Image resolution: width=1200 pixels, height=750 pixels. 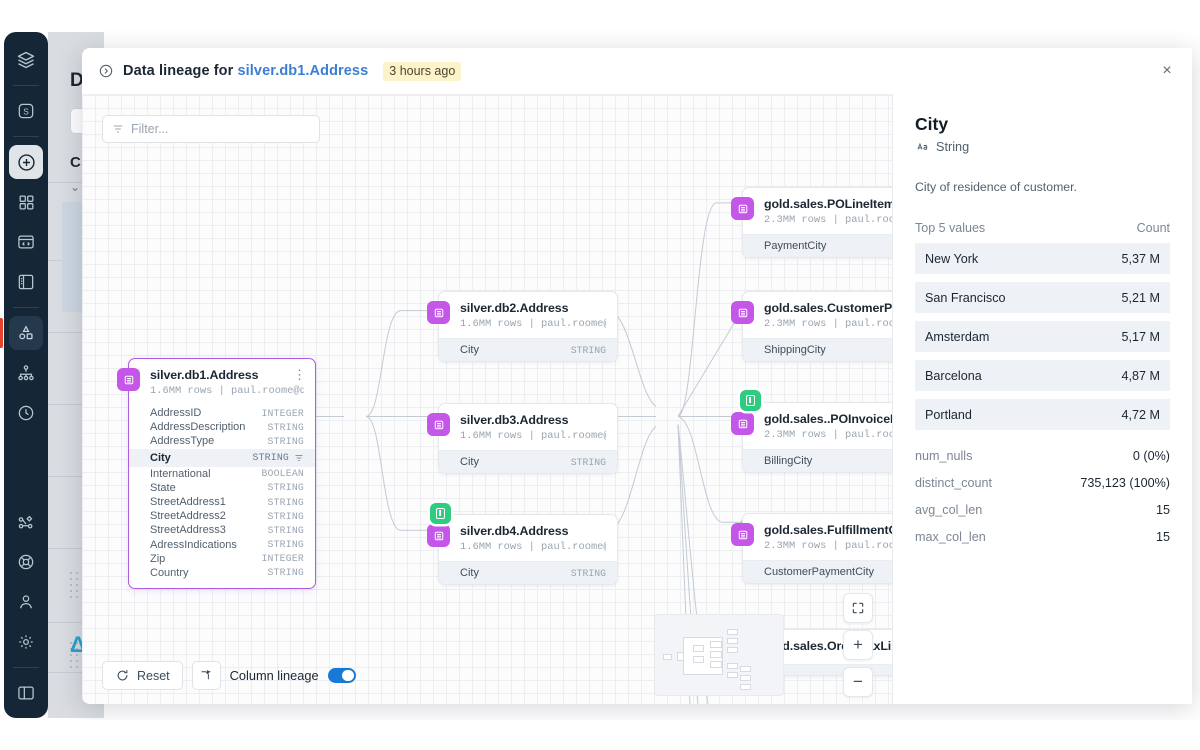 What do you see at coordinates (1042, 336) in the screenshot?
I see `list-item: Amsterdam 5,17 M` at bounding box center [1042, 336].